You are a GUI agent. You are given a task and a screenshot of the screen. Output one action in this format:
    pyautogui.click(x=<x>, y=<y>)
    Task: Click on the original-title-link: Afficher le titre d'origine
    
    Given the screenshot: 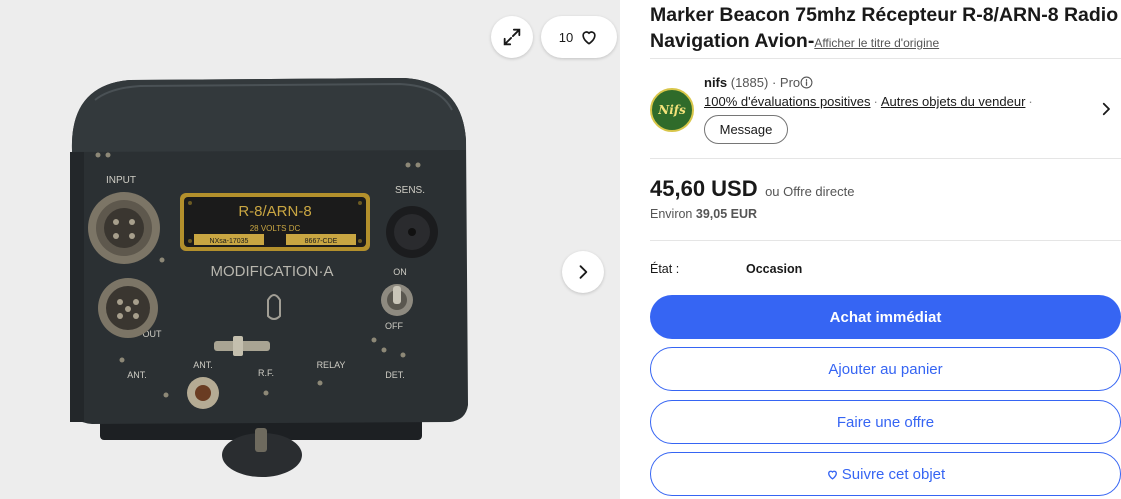 What is the action you would take?
    pyautogui.click(x=876, y=43)
    